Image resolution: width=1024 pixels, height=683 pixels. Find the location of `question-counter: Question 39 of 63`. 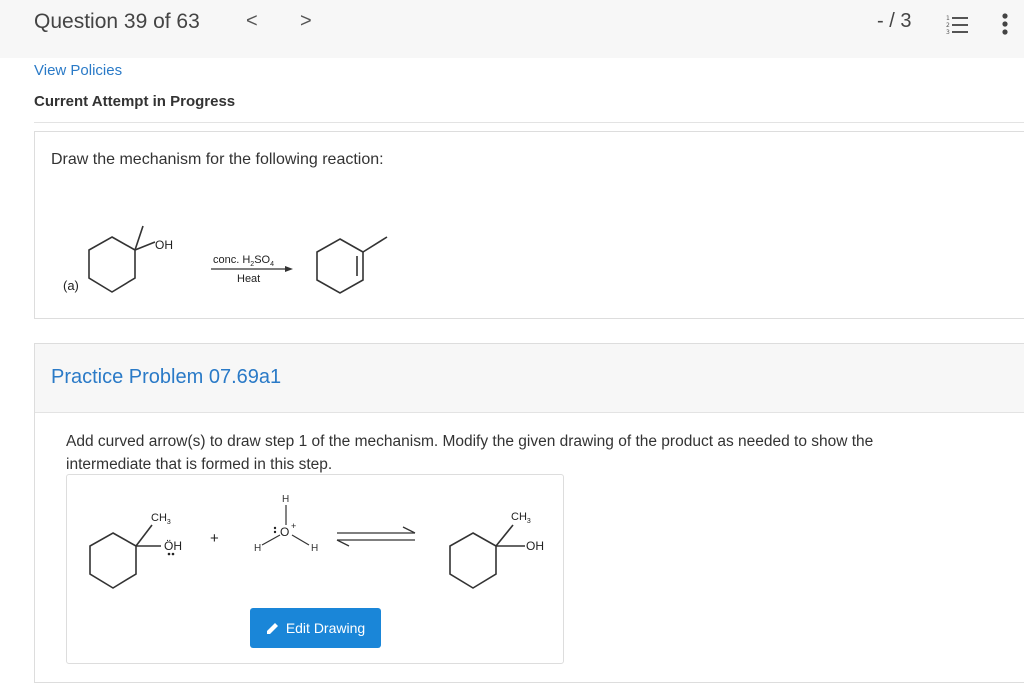

question-counter: Question 39 of 63 is located at coordinates (117, 21).